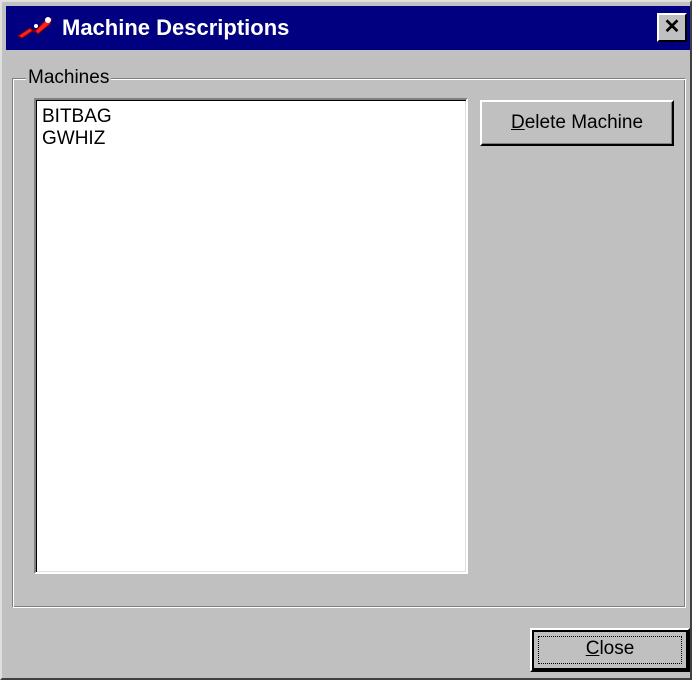  Describe the element at coordinates (348, 28) in the screenshot. I see `title-bar: Machine Descriptions ✕` at that location.